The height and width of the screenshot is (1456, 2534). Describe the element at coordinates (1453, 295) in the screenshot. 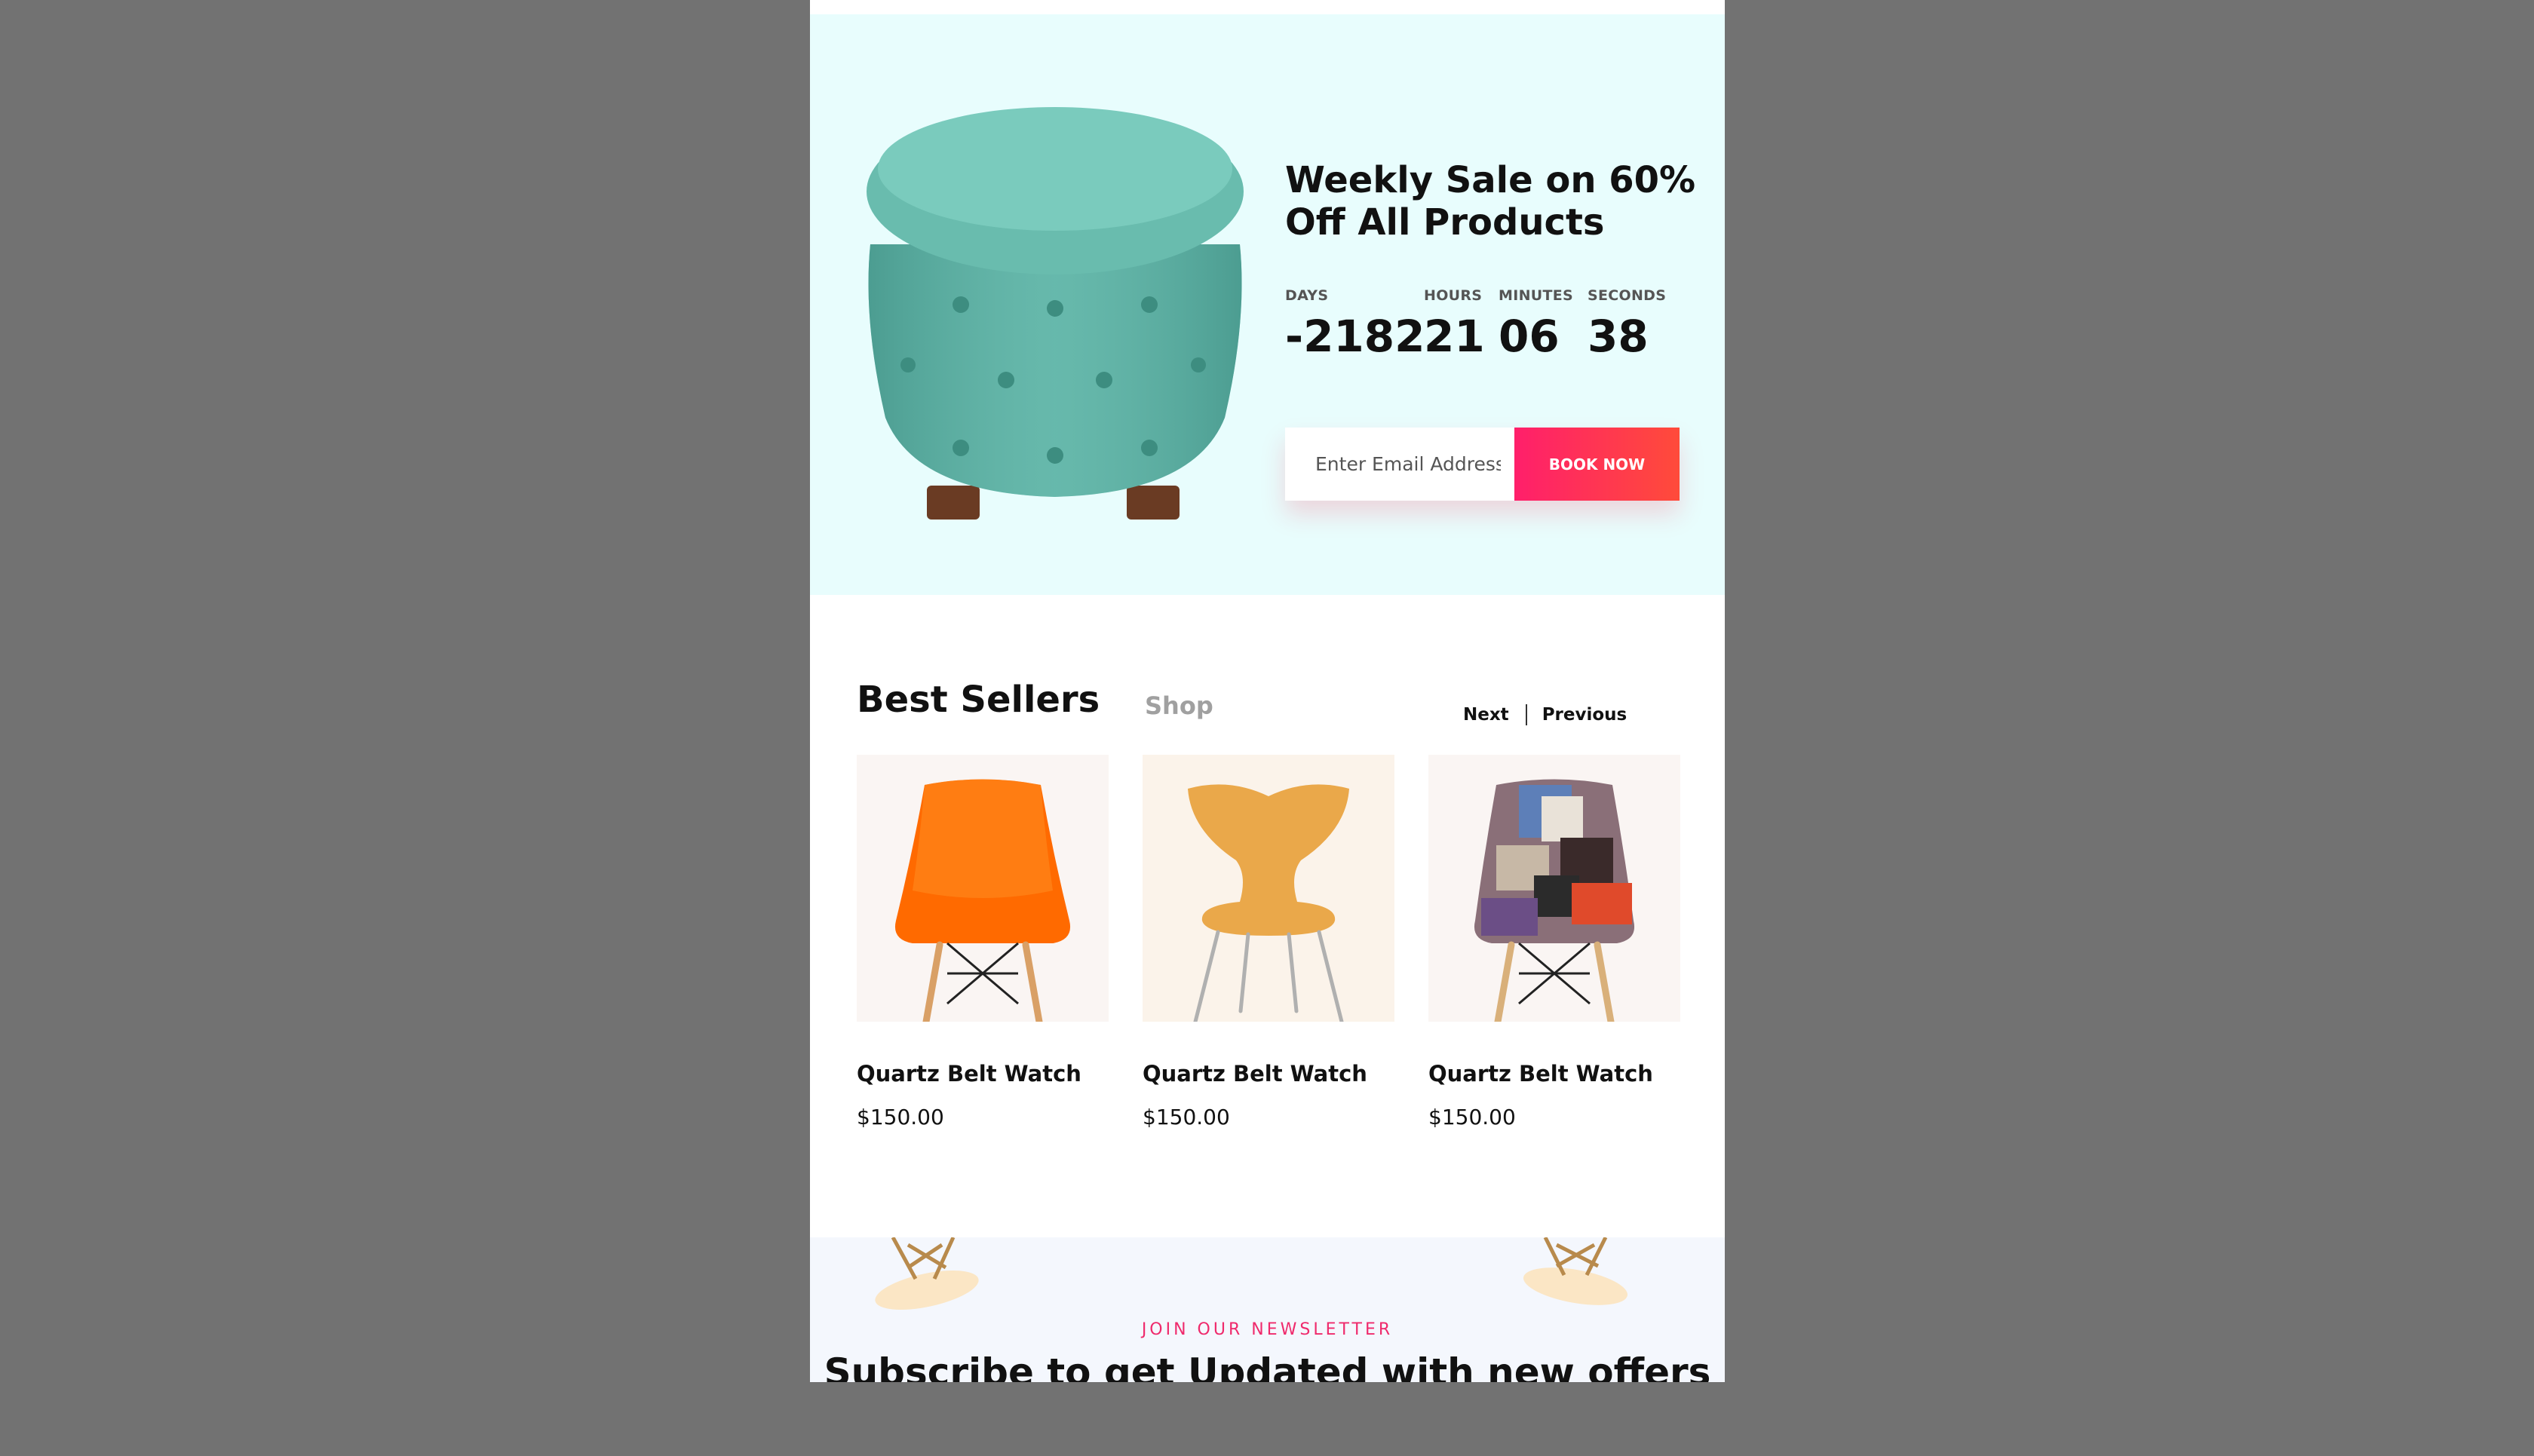

I see `hours-label: HOURS` at that location.